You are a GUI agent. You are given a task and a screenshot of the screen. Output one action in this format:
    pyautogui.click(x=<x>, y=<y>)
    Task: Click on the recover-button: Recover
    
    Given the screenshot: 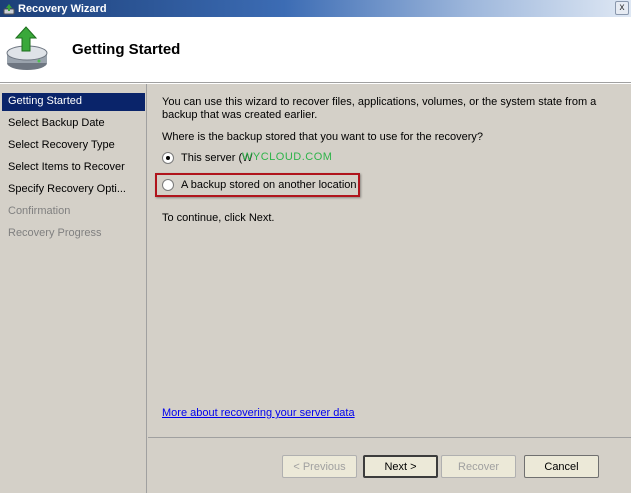 What is the action you would take?
    pyautogui.click(x=478, y=466)
    